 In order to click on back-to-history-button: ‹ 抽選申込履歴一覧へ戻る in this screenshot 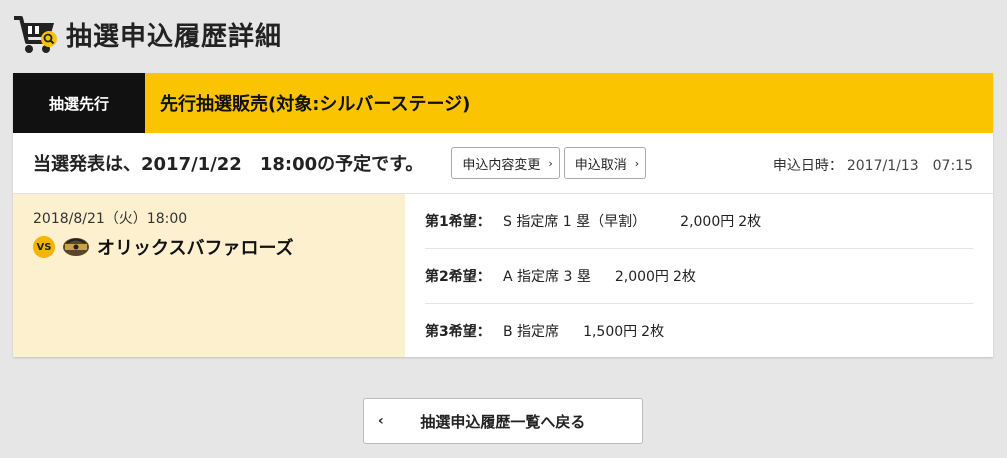, I will do `click(503, 421)`.